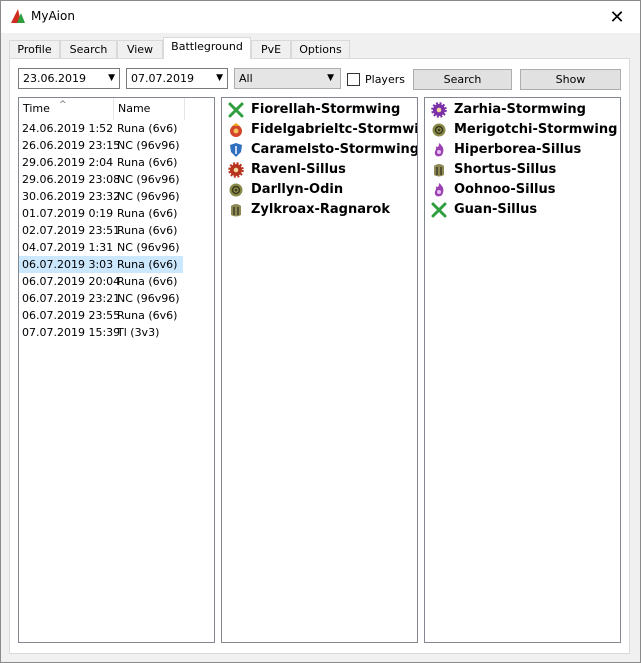  I want to click on battle-row: 06.07.2019 3:03 Runa (6v6), so click(101, 264).